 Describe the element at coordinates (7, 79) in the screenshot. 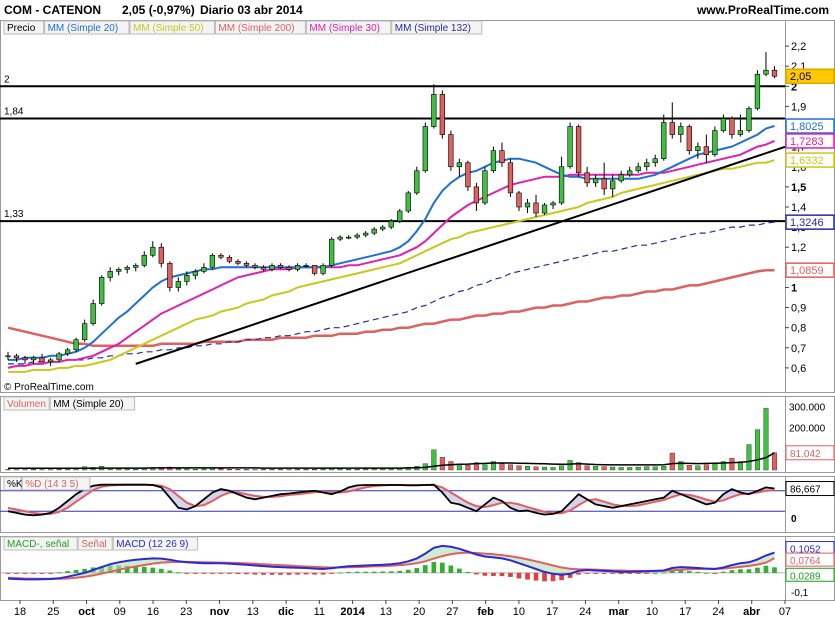

I see `horizontal-level-label: 2` at that location.